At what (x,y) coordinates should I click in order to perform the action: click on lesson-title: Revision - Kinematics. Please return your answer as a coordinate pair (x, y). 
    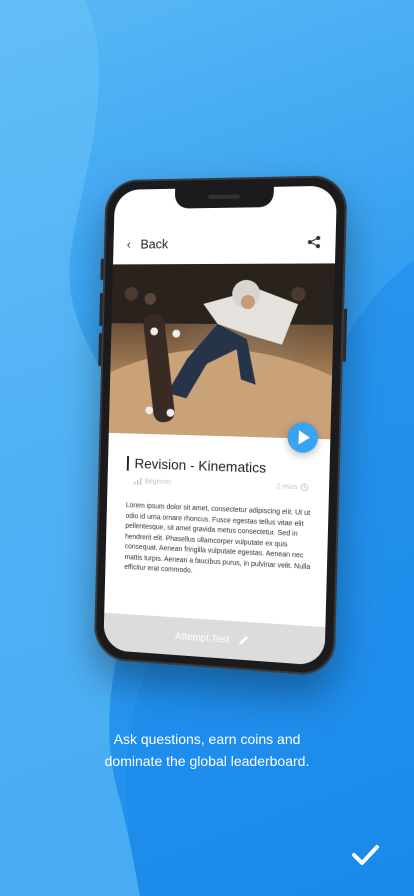
    Looking at the image, I should click on (200, 465).